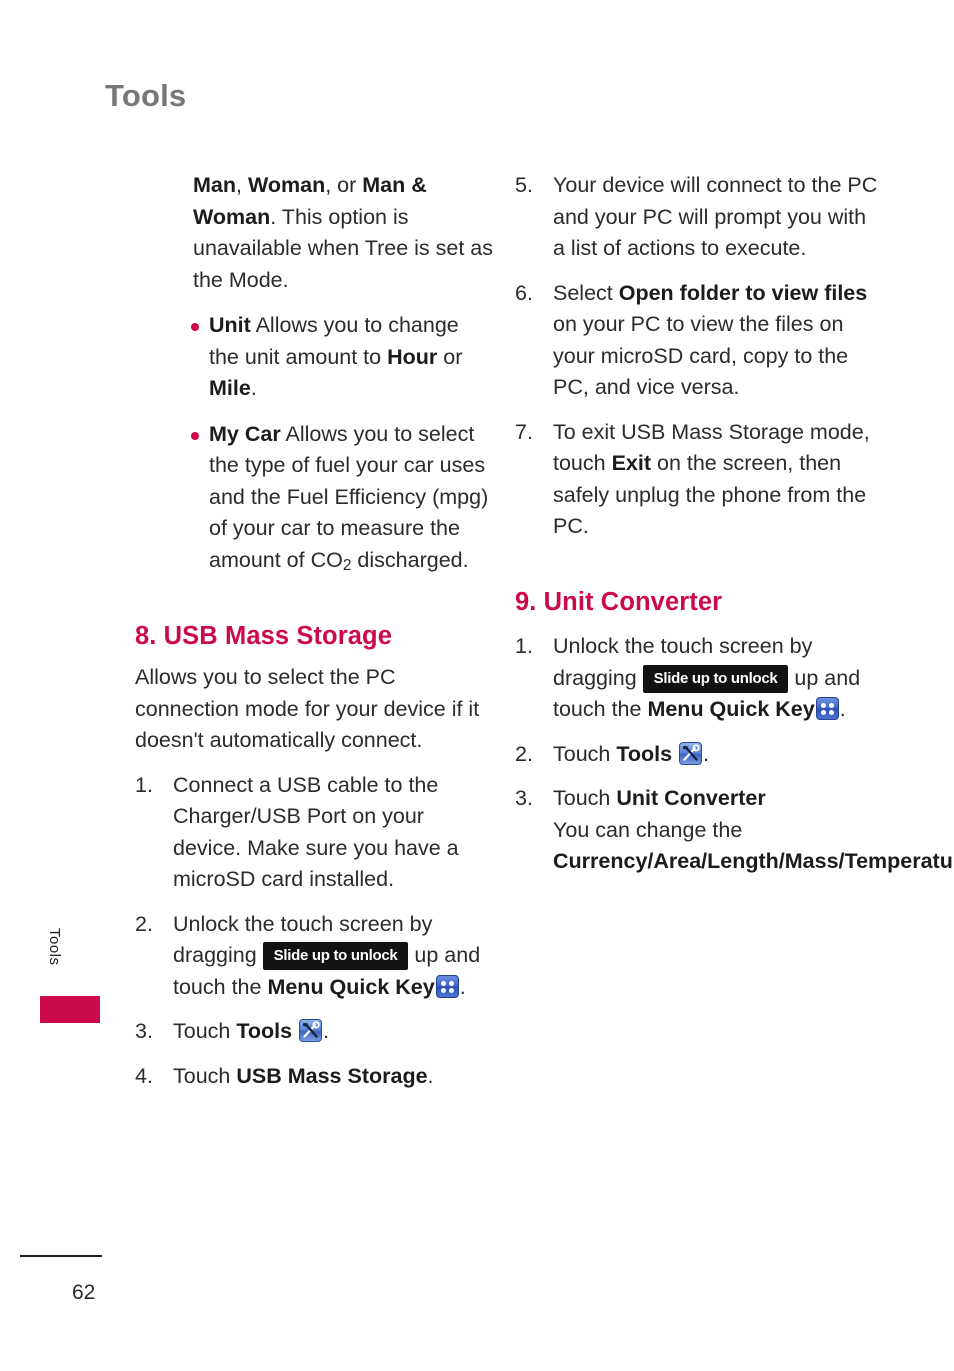 The height and width of the screenshot is (1371, 954). Describe the element at coordinates (351, 986) in the screenshot. I see `usb-step-2-bold: Menu Quick Key` at that location.